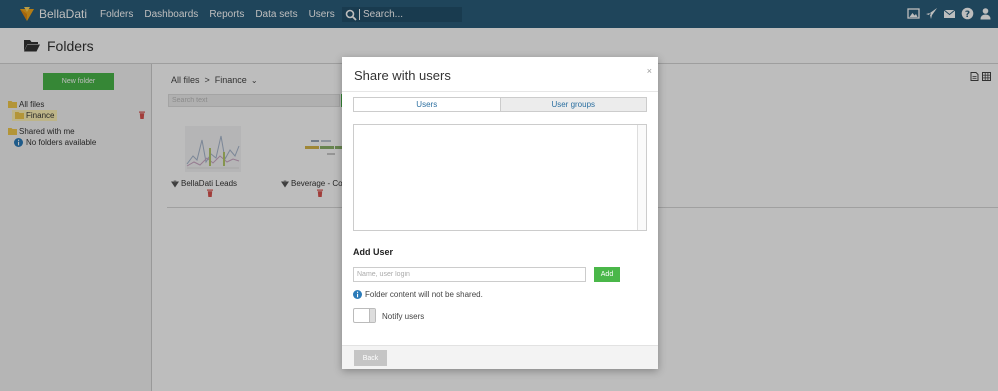 The image size is (998, 391). What do you see at coordinates (402, 75) in the screenshot?
I see `dialog-title: Share with users` at bounding box center [402, 75].